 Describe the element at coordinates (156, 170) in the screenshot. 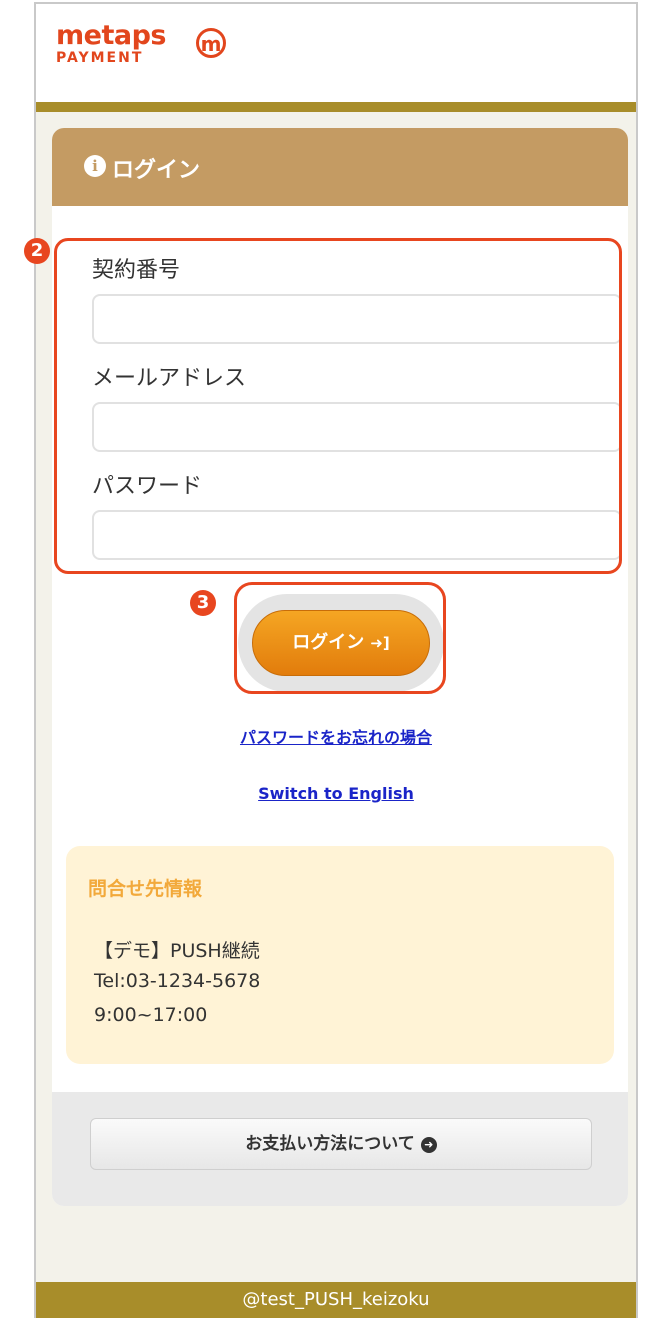

I see `page-title: ログイン` at that location.